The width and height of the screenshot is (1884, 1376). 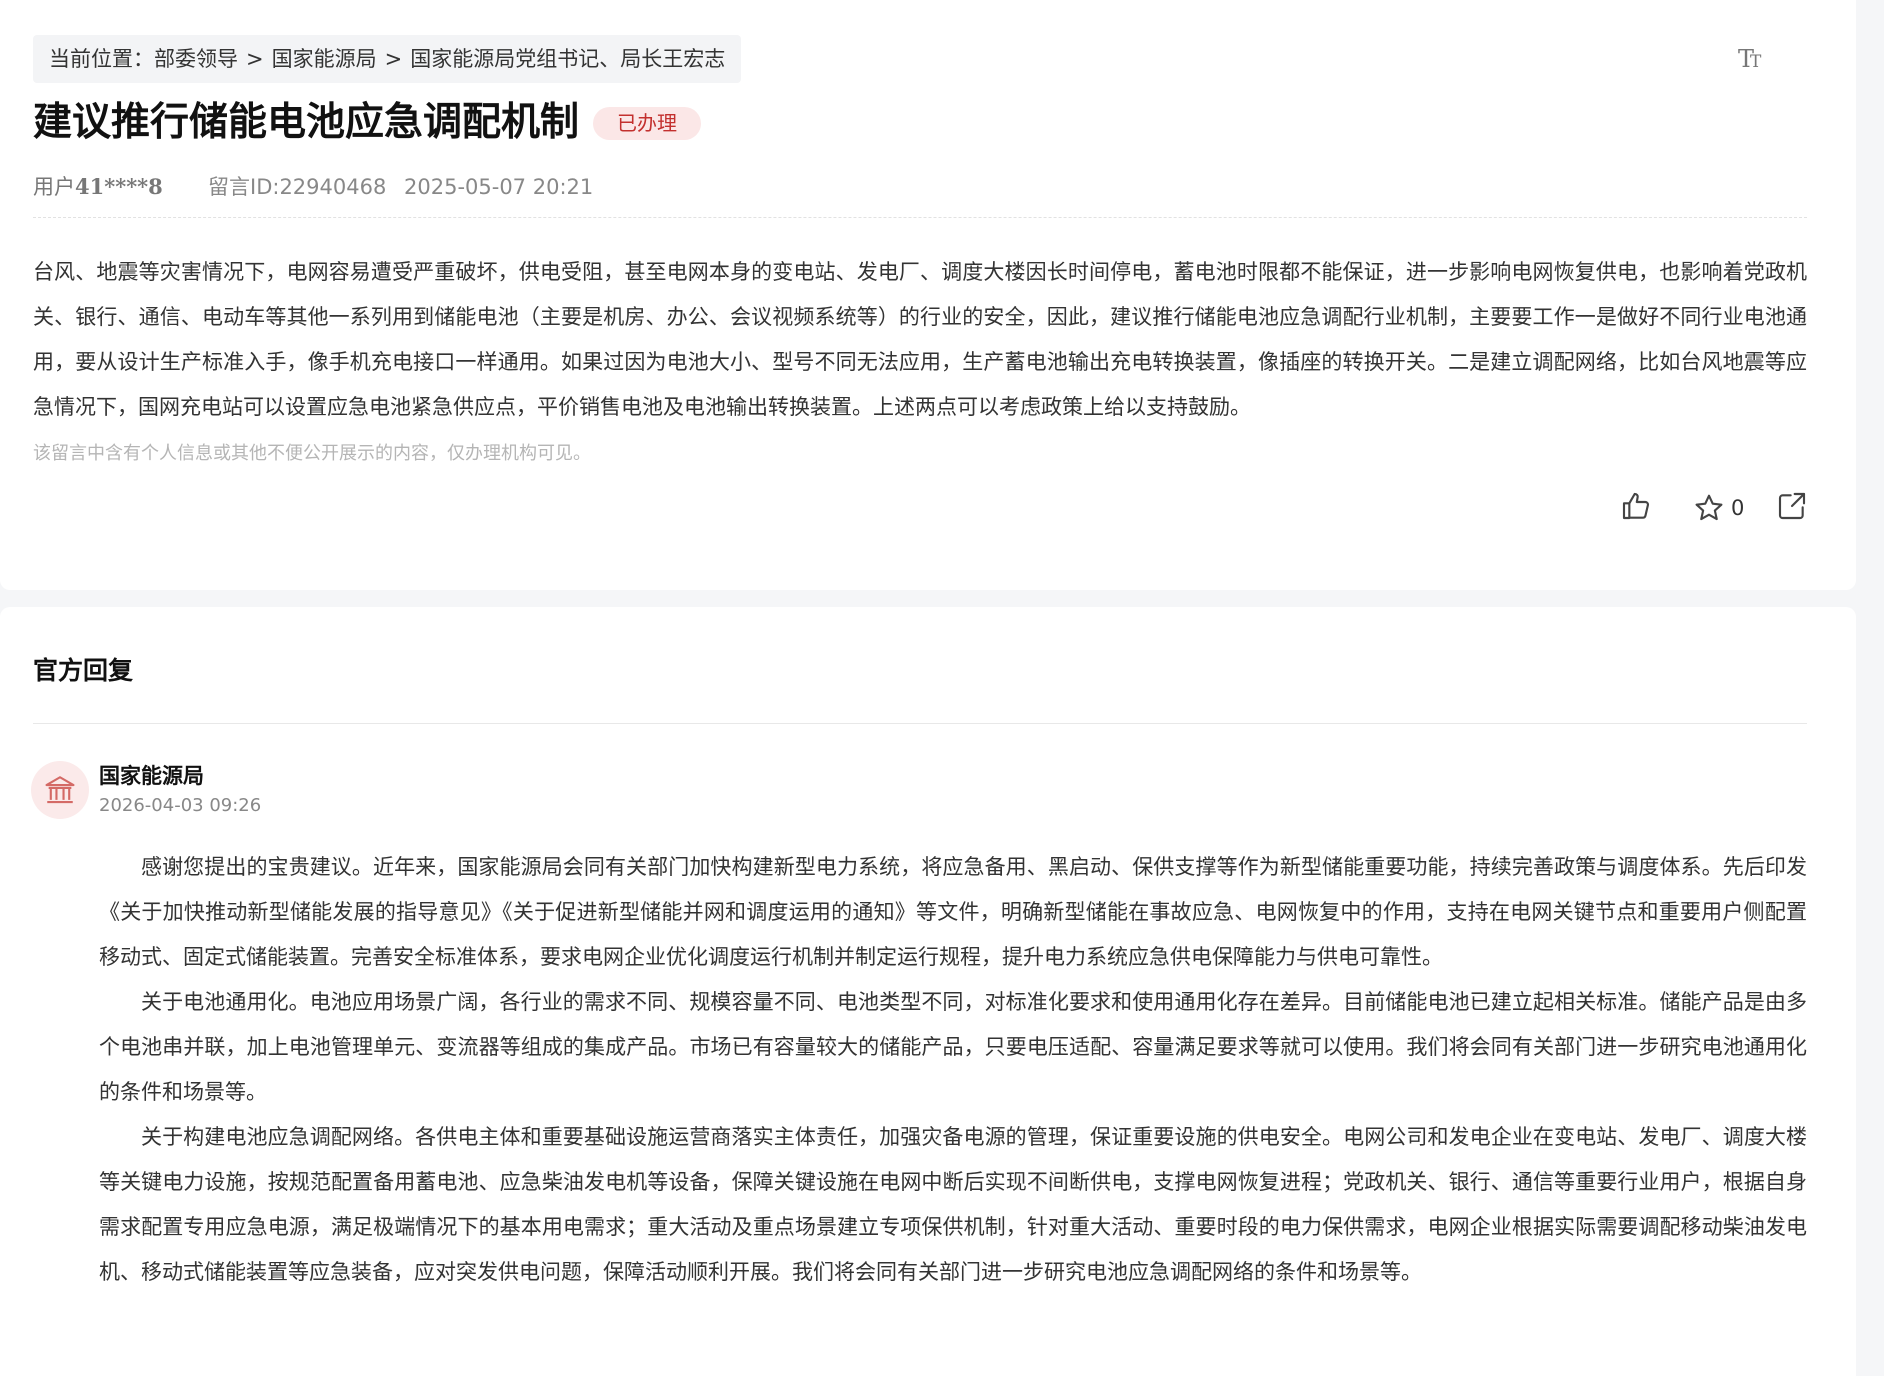 I want to click on message-id: 留言ID:22940468, so click(x=297, y=187).